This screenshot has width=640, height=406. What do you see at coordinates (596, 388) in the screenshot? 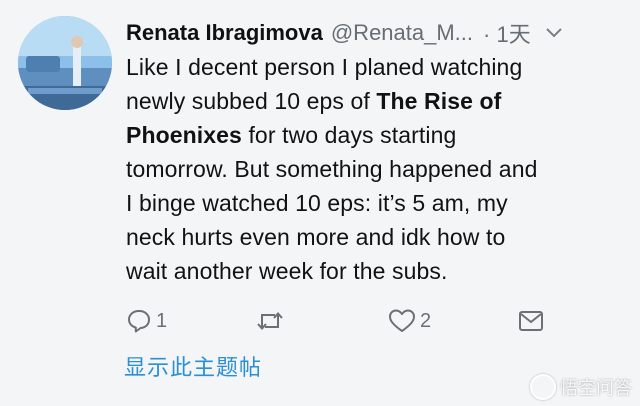
I see `watermark-text: 悟空问答` at bounding box center [596, 388].